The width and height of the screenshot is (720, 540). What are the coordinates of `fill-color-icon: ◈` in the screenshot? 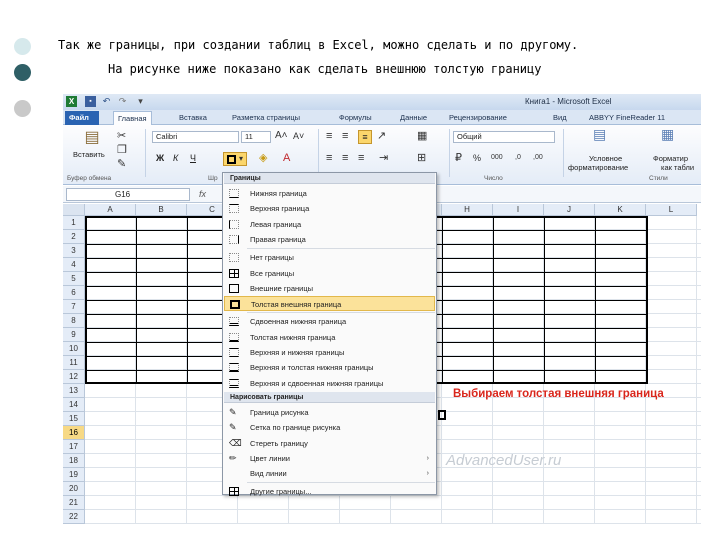 It's located at (263, 158).